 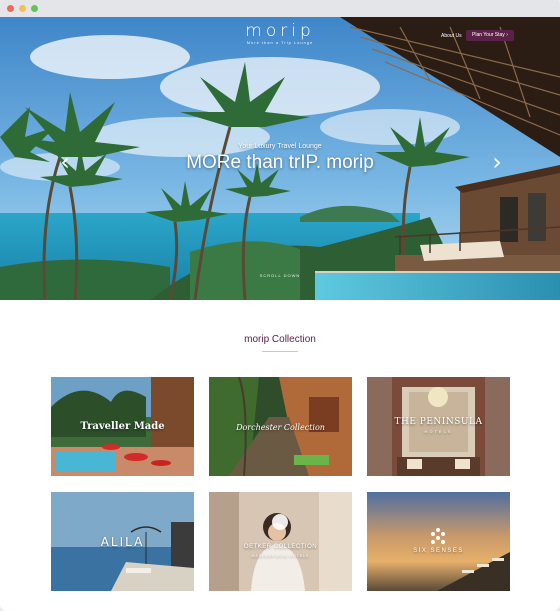 What do you see at coordinates (280, 162) in the screenshot?
I see `hero-headline: MORe than trIP. morip` at bounding box center [280, 162].